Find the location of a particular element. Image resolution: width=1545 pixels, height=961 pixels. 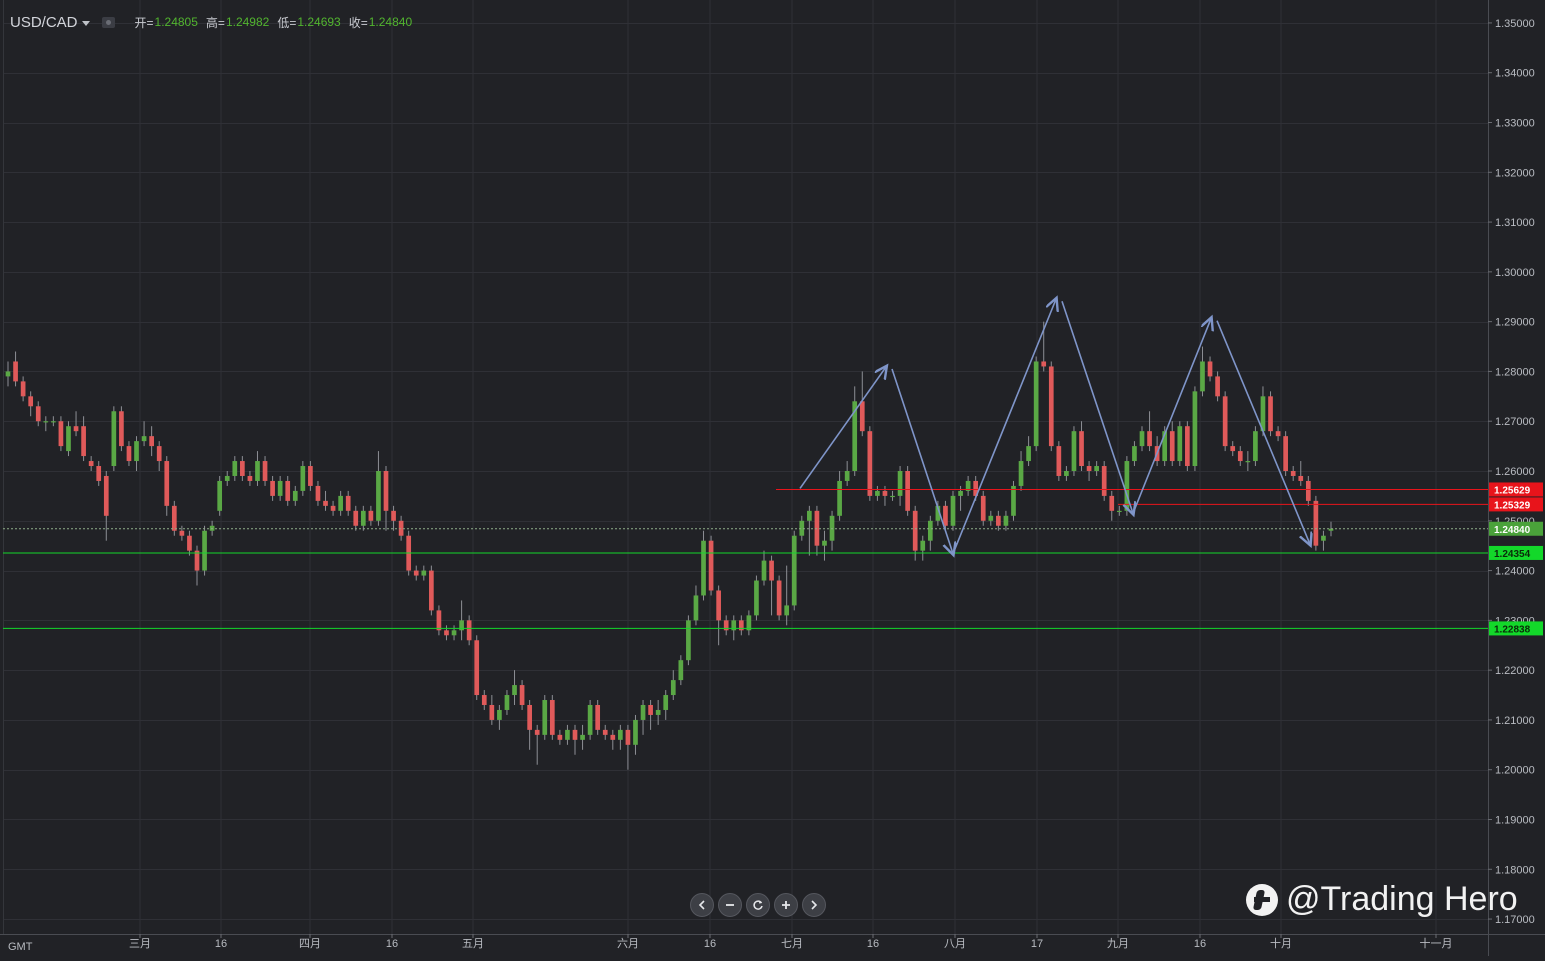

scroll-right-button is located at coordinates (814, 905).